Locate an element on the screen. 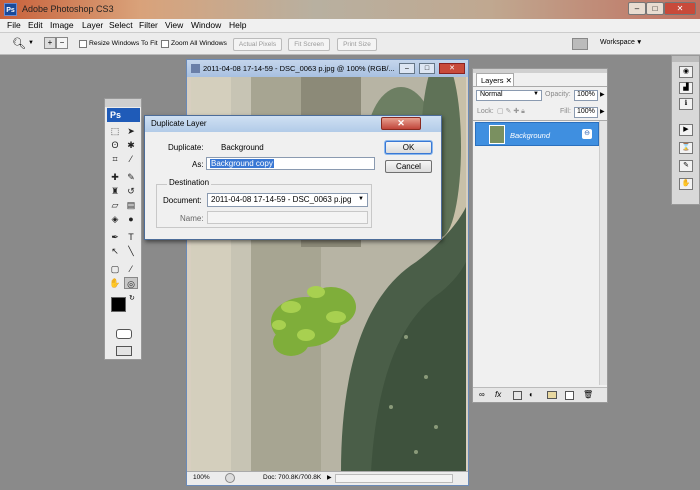 The height and width of the screenshot is (490, 700). document-select-value: 2011-04-08 17-14-59 - DSC_0063 p.jpg is located at coordinates (281, 199).